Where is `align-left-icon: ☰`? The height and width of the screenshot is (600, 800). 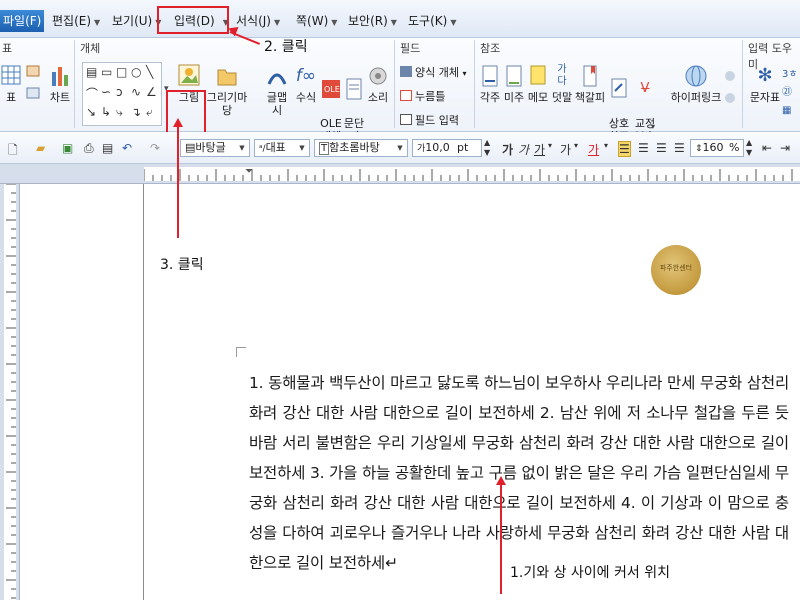 align-left-icon: ☰ is located at coordinates (643, 148).